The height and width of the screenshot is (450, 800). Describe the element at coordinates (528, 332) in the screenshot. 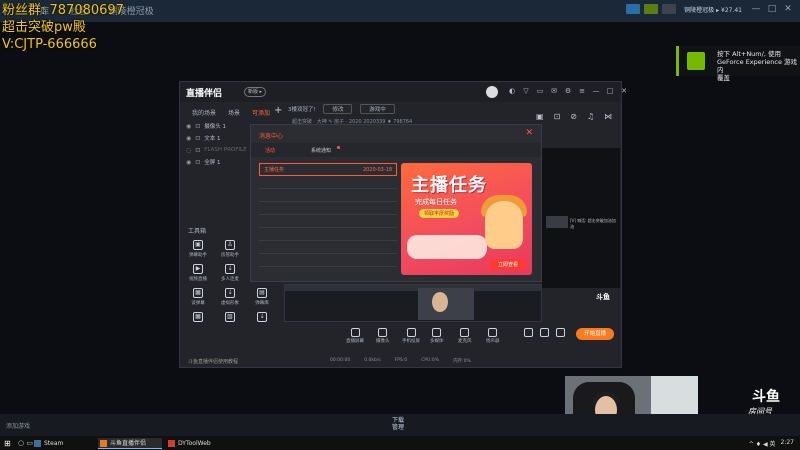

I see `record-control` at that location.